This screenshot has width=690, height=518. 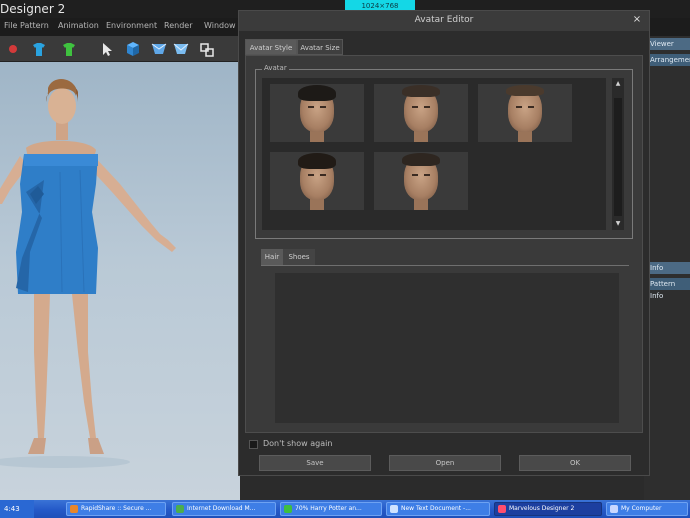 I want to click on dont-show-checkbox, so click(x=253, y=444).